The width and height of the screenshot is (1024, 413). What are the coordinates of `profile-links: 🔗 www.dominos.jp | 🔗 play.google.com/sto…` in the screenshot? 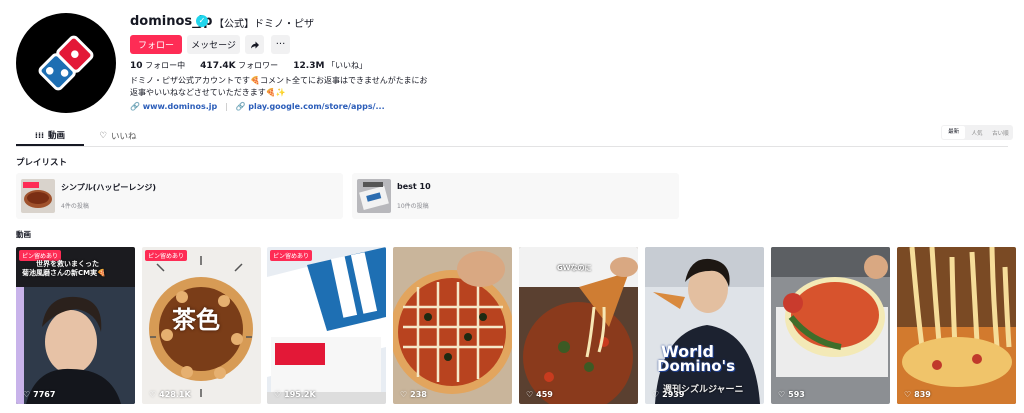 It's located at (257, 106).